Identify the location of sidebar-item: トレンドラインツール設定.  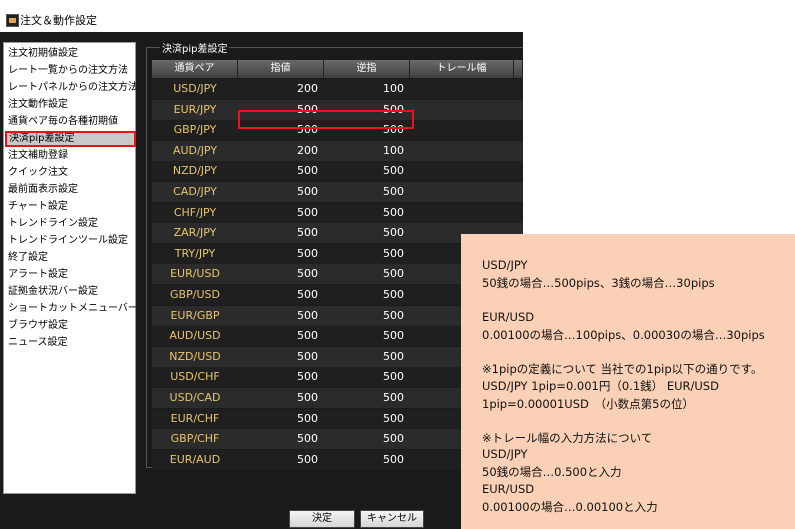
(70, 241).